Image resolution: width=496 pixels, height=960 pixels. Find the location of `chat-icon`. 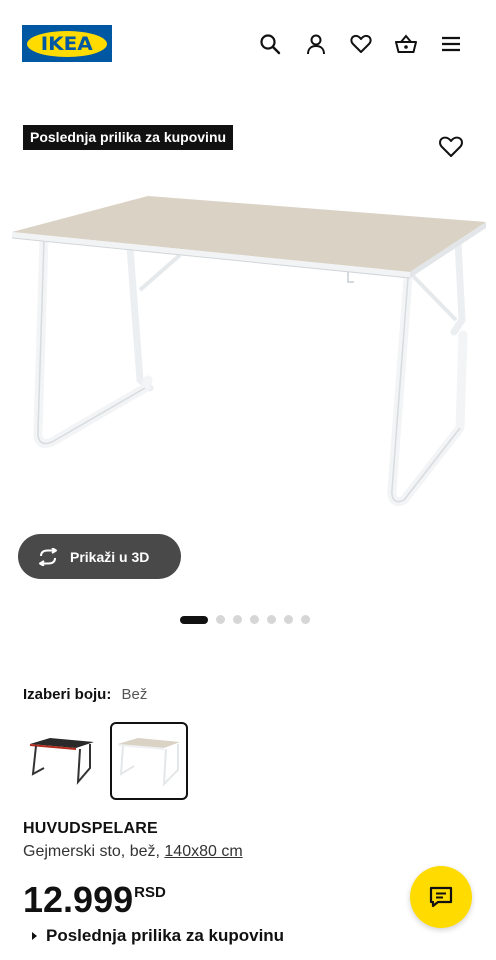

chat-icon is located at coordinates (441, 897).